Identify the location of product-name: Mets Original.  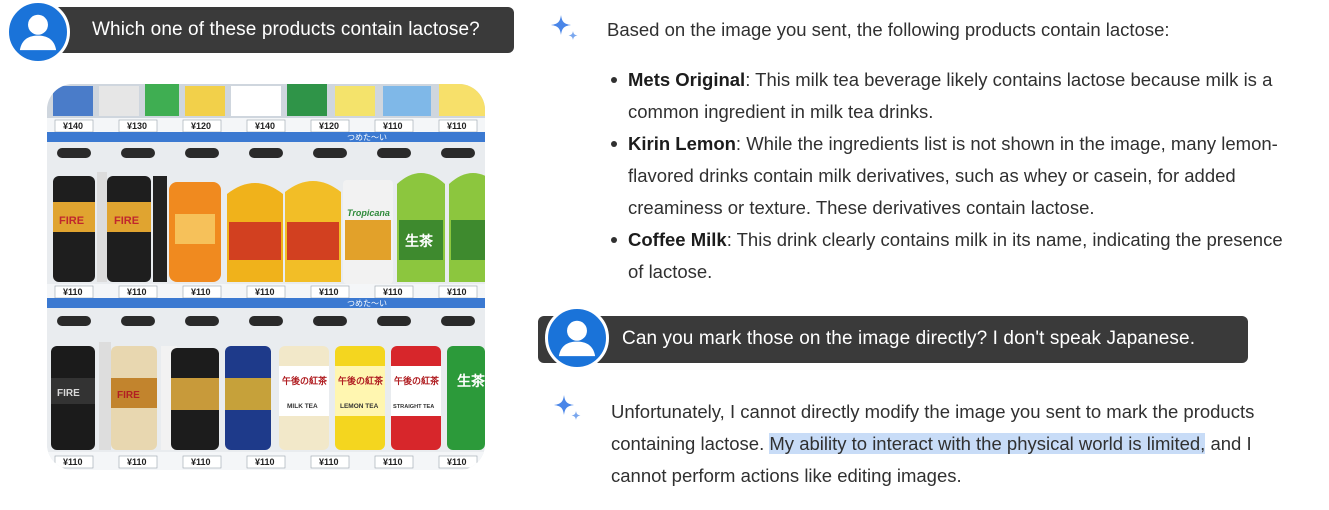
(687, 79).